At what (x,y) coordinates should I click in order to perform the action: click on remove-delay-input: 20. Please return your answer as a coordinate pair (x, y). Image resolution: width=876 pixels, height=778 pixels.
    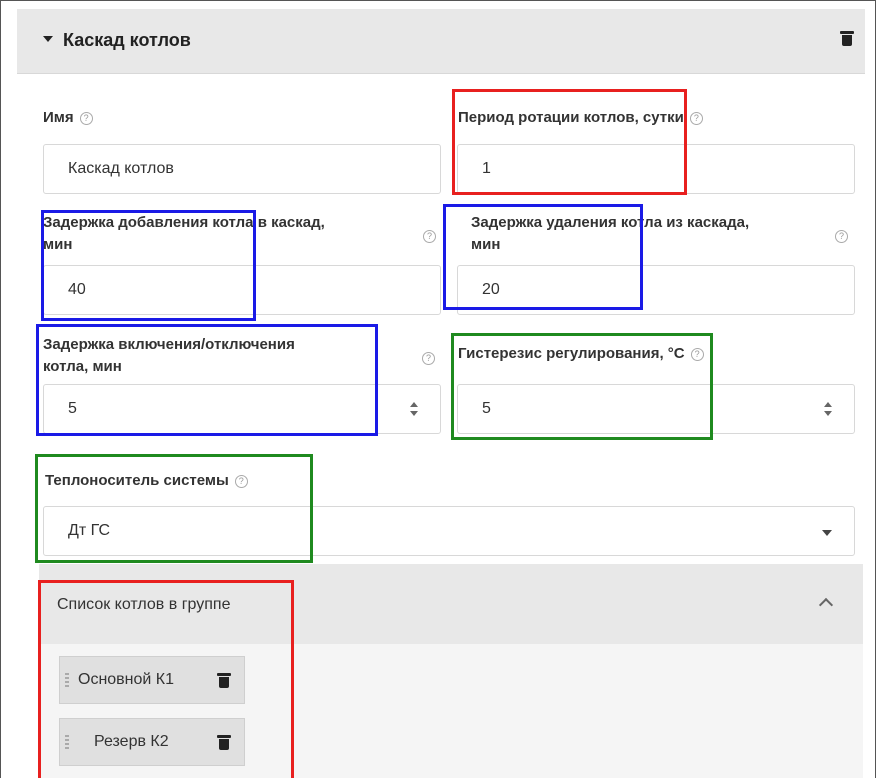
    Looking at the image, I should click on (656, 290).